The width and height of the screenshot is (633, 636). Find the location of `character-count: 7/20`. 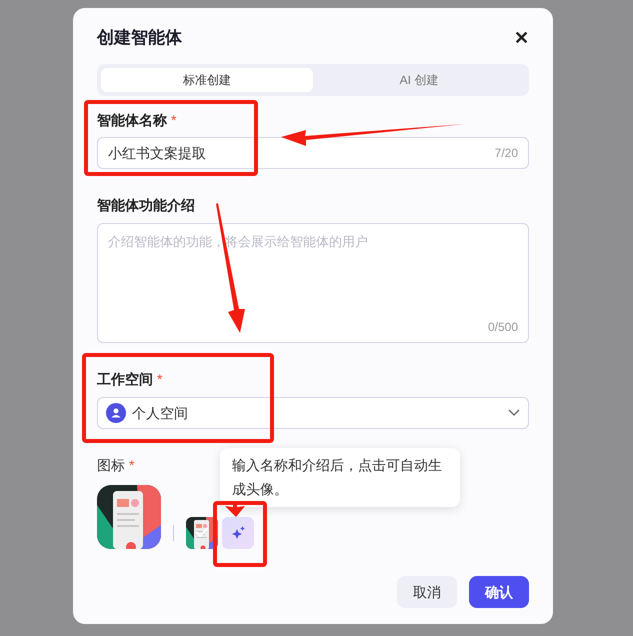

character-count: 7/20 is located at coordinates (506, 153).